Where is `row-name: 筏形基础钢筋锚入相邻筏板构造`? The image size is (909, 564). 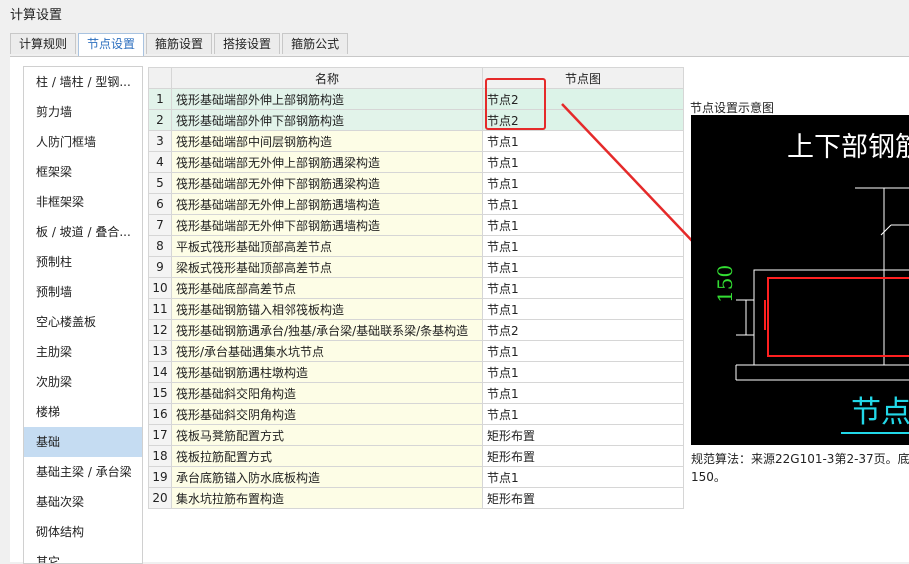
row-name: 筏形基础钢筋锚入相邻筏板构造 is located at coordinates (327, 309).